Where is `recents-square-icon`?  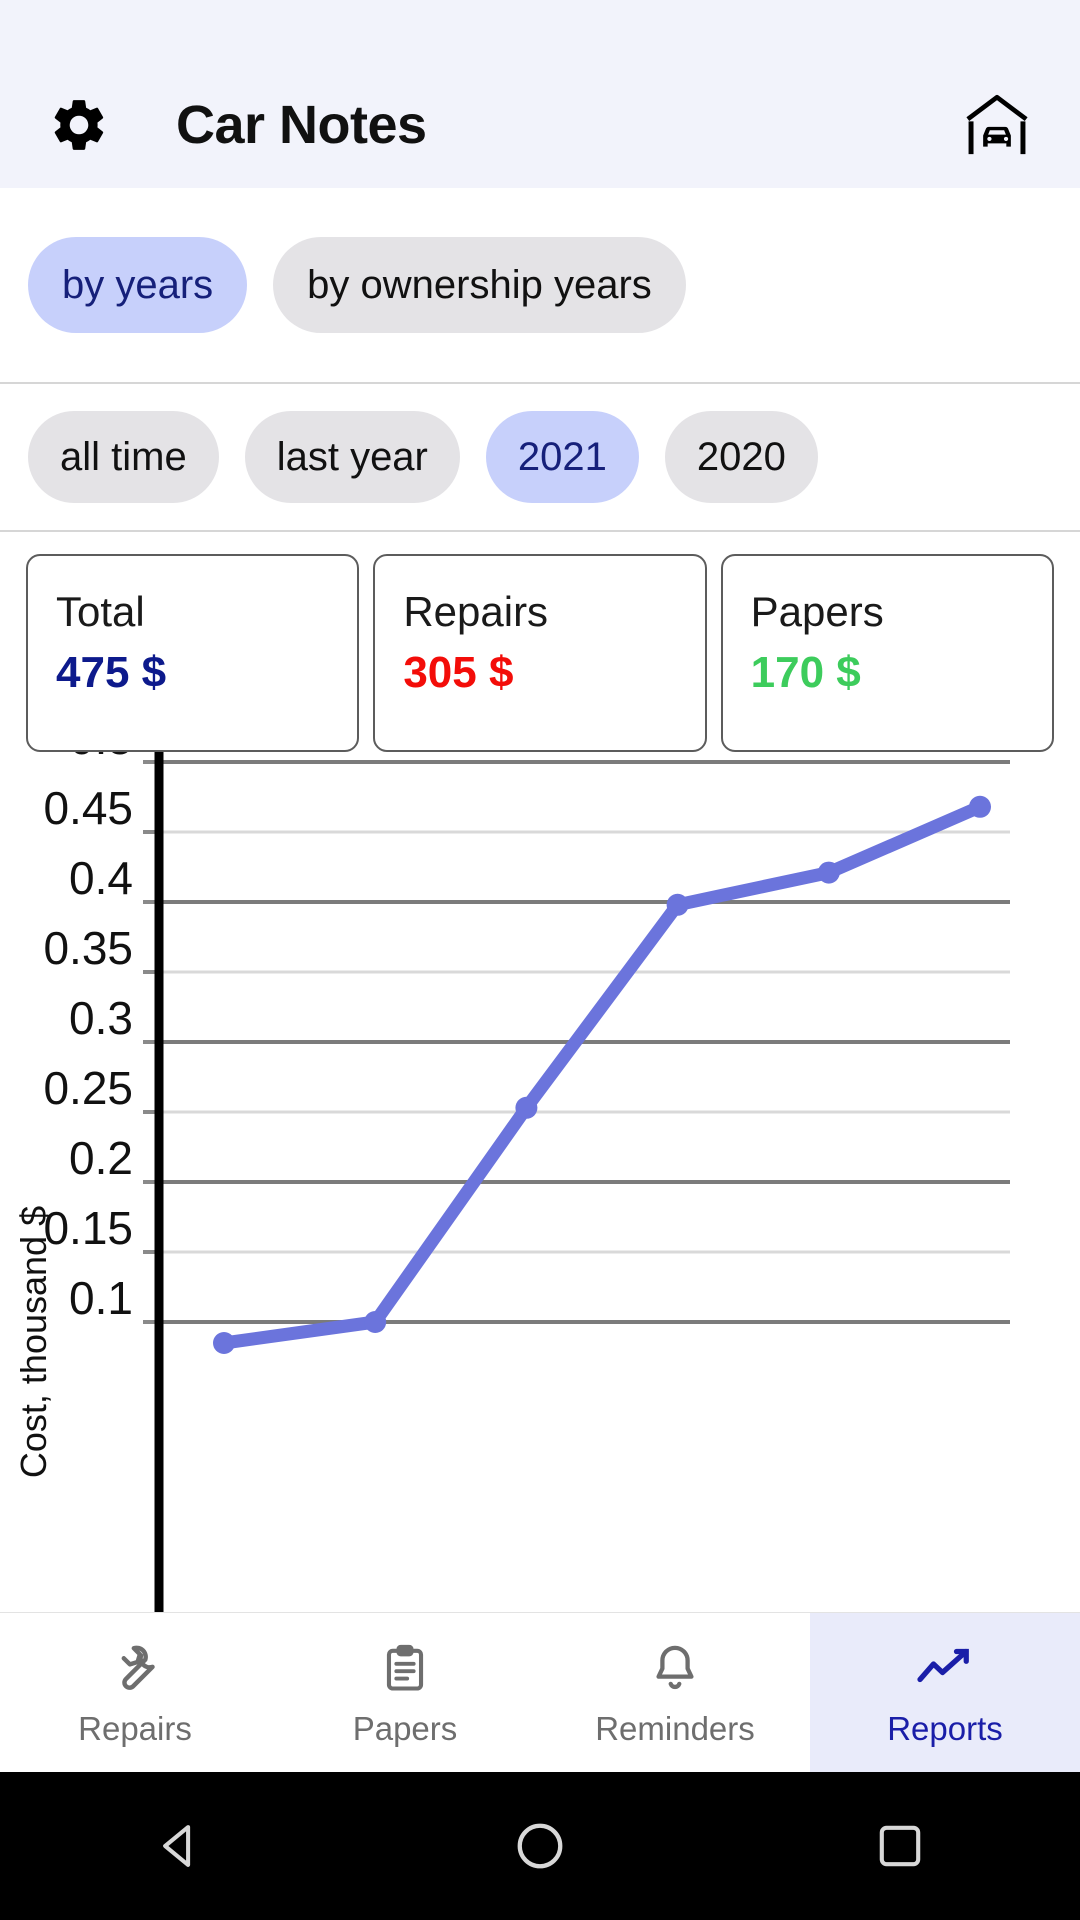
recents-square-icon is located at coordinates (900, 1846).